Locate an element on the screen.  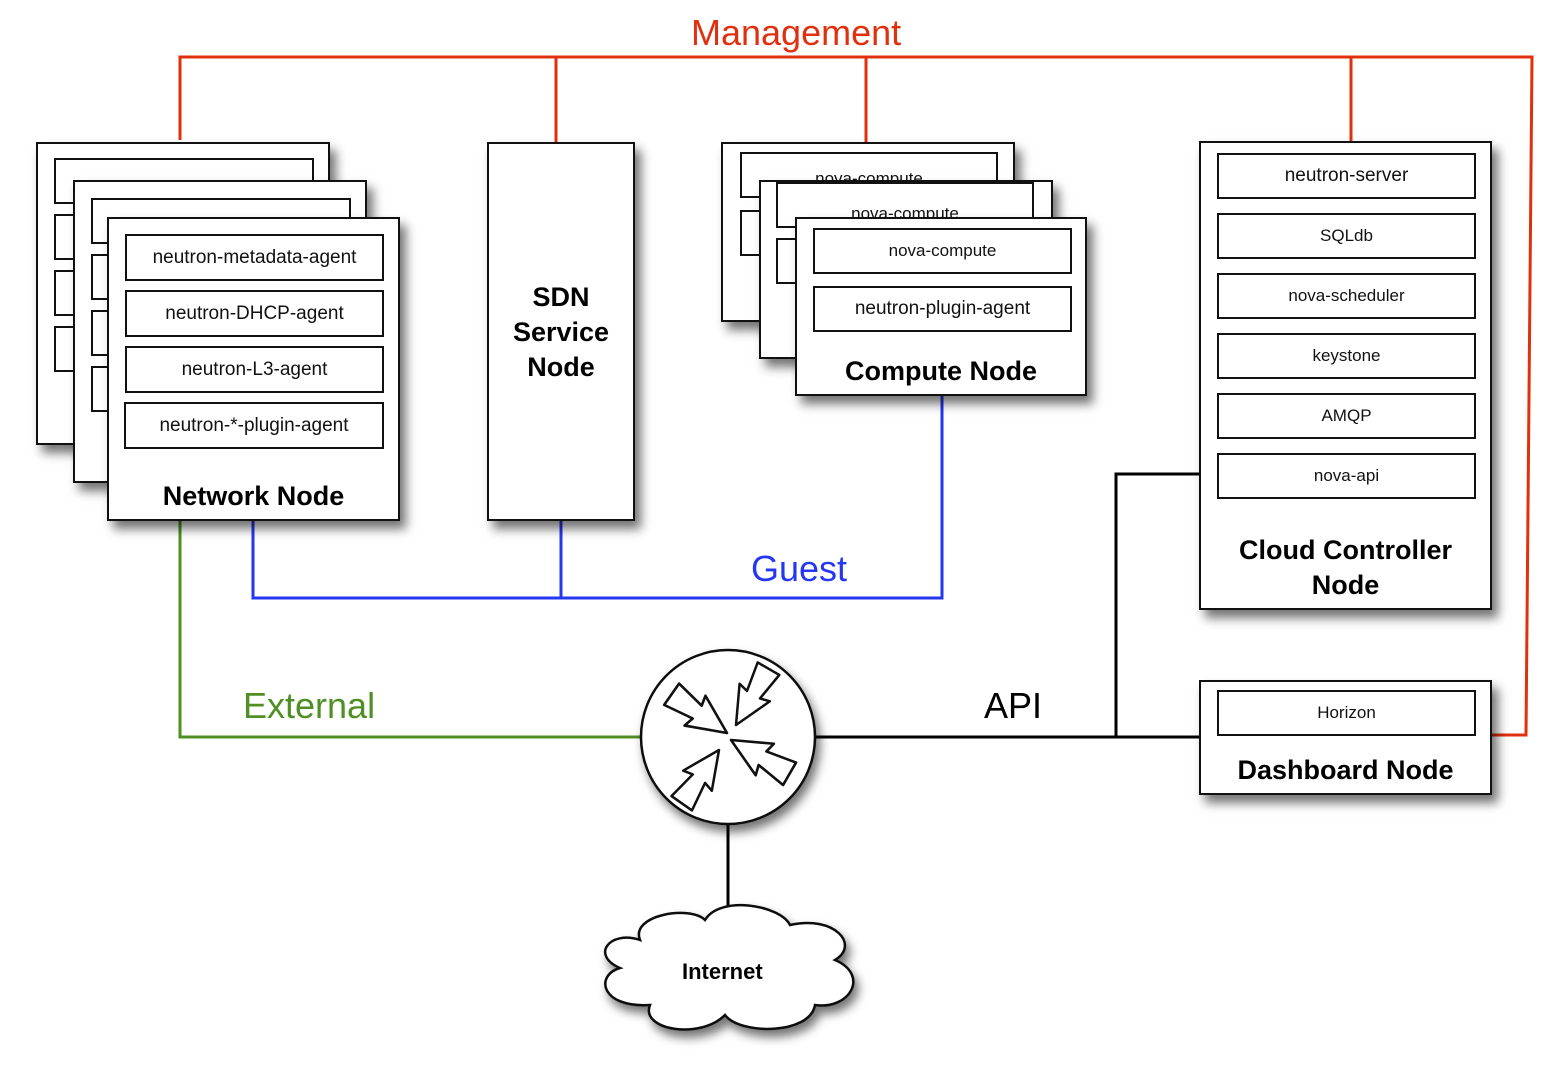
service-neutron-dhcp-agent: neutron-DHCP-agent is located at coordinates (254, 313).